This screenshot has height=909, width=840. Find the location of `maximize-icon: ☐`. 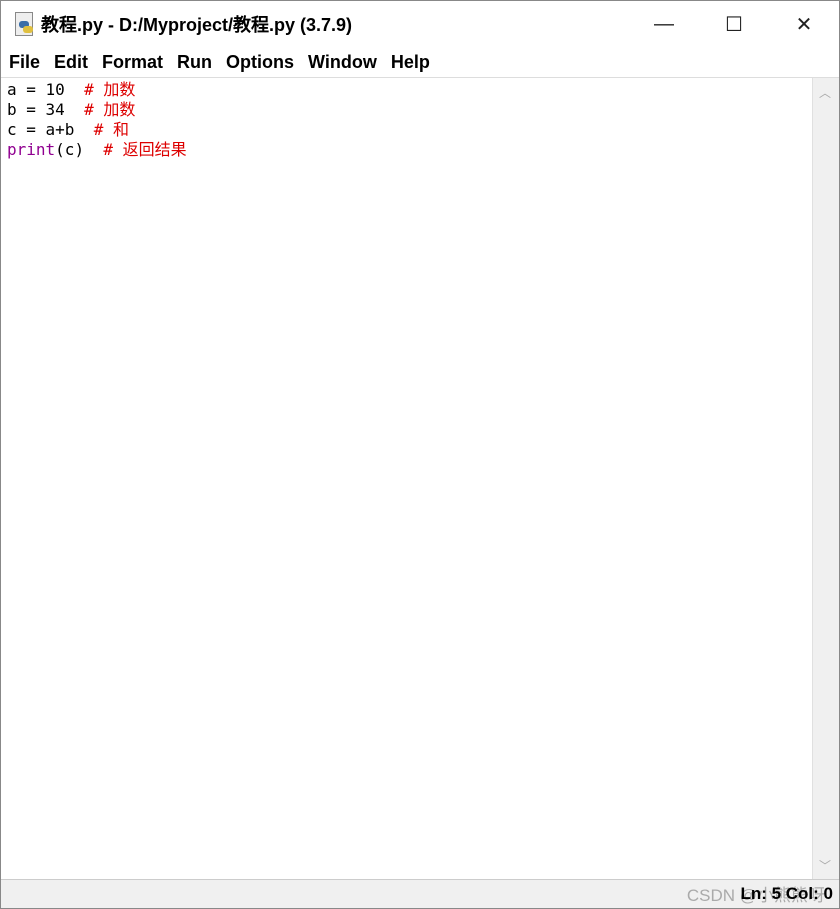

maximize-icon: ☐ is located at coordinates (734, 24).